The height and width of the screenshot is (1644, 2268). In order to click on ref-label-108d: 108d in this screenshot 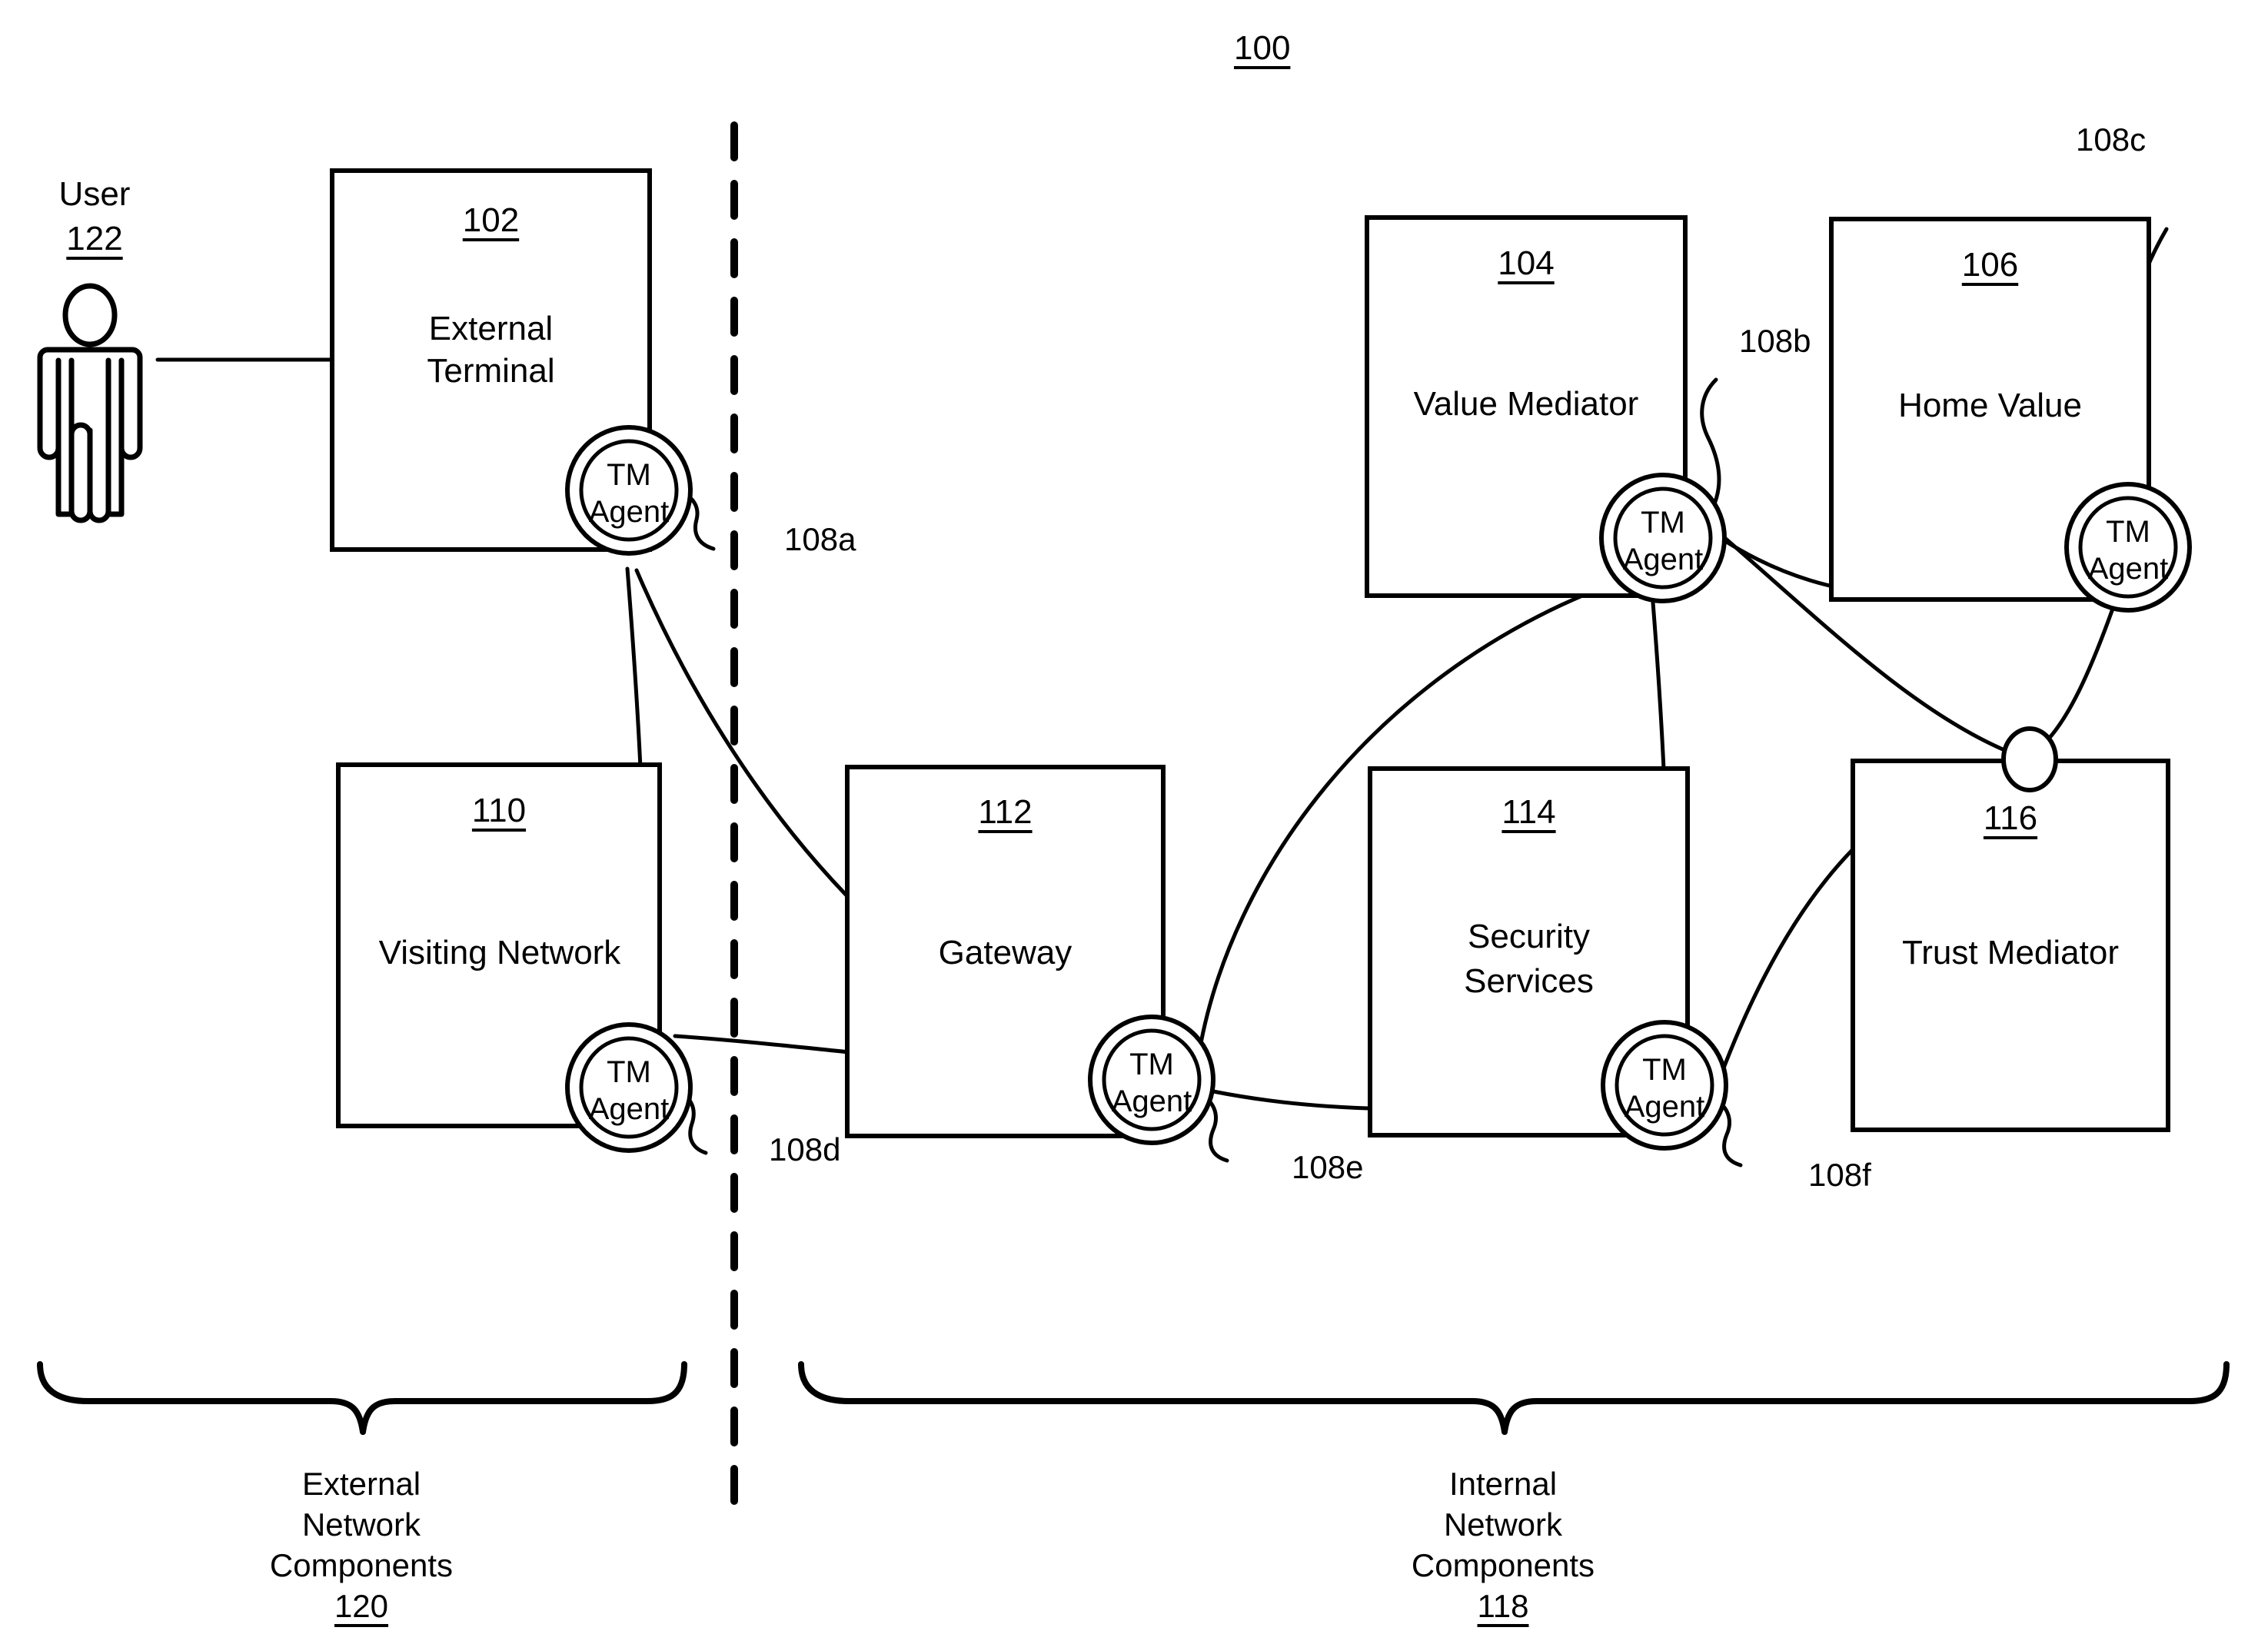, I will do `click(805, 1149)`.